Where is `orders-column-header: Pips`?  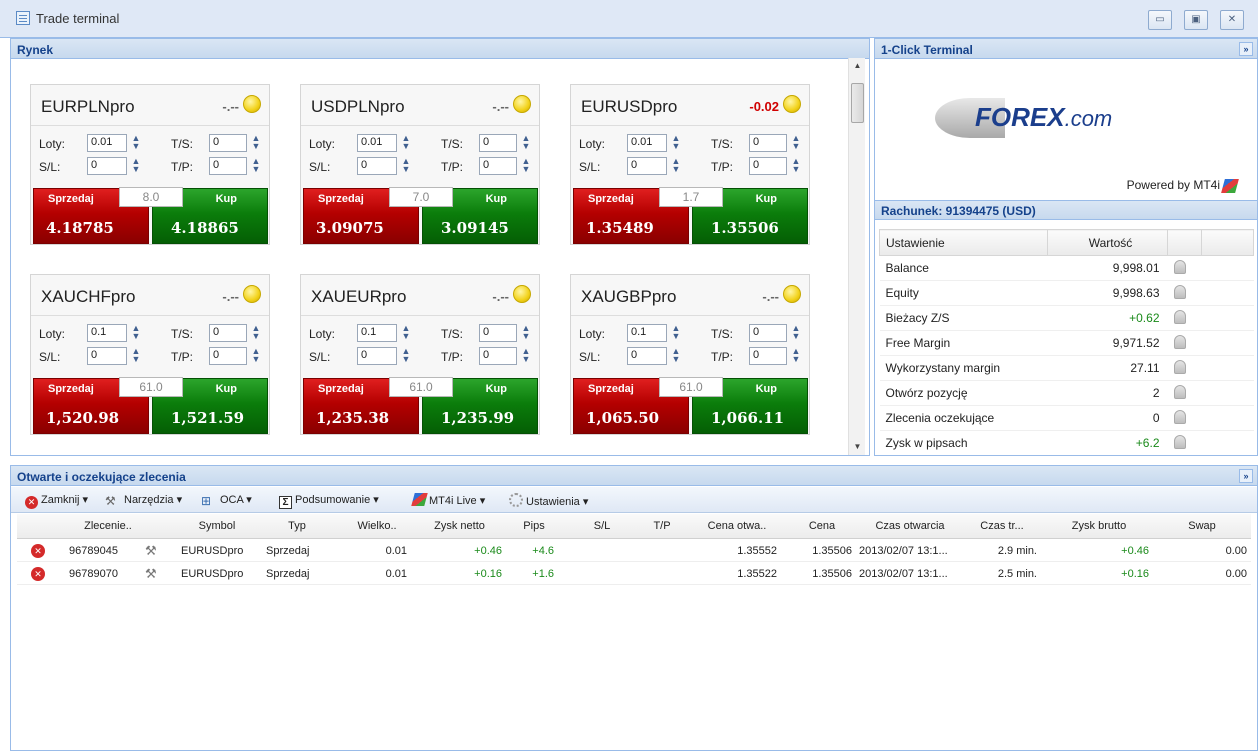
orders-column-header: Pips is located at coordinates (534, 526).